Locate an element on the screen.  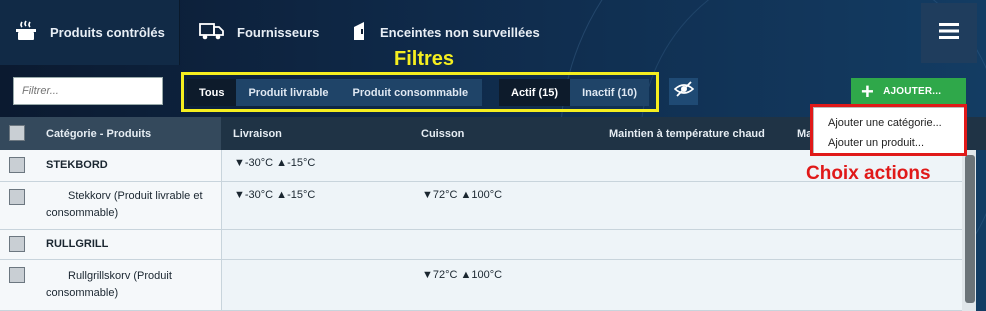
header-maintien-chaud: Maintien à température chaud is located at coordinates (687, 133).